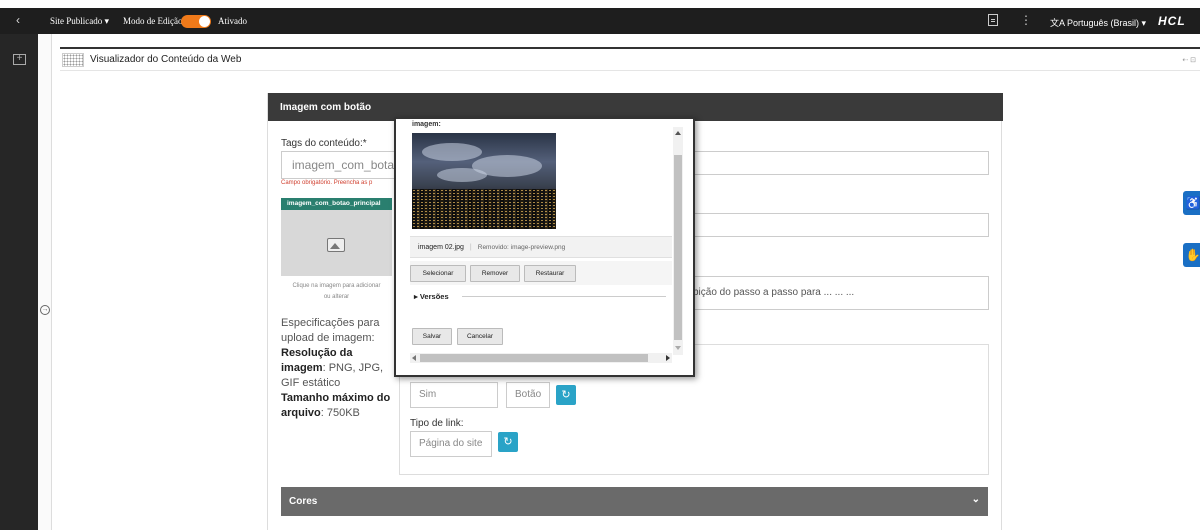 The height and width of the screenshot is (530, 1200). I want to click on image-icon, so click(336, 245).